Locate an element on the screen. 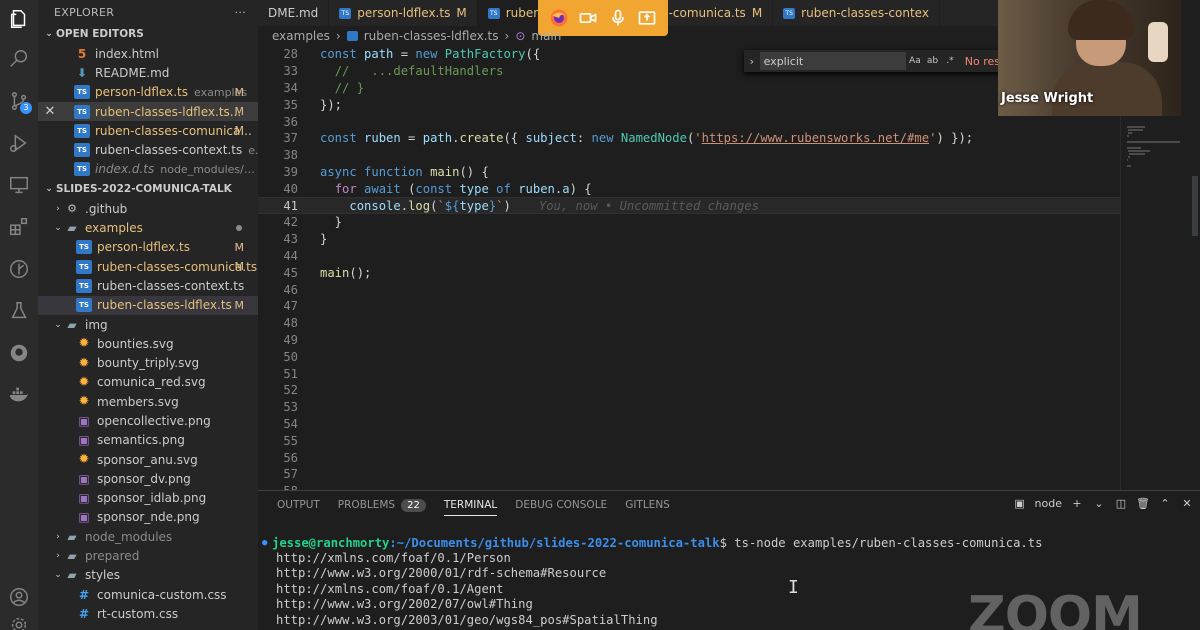  editor-tab: DME.md is located at coordinates (294, 13).